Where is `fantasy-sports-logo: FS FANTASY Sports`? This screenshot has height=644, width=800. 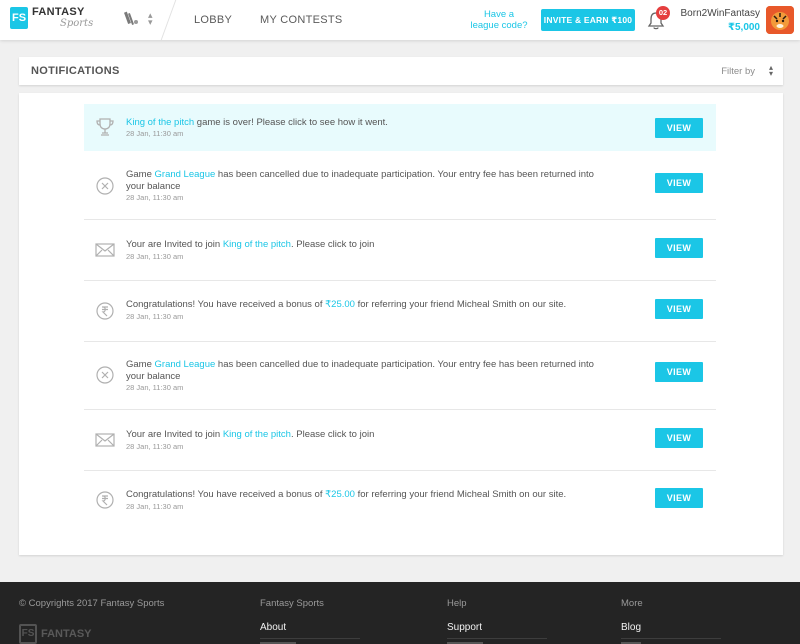 fantasy-sports-logo: FS FANTASY Sports is located at coordinates (51, 18).